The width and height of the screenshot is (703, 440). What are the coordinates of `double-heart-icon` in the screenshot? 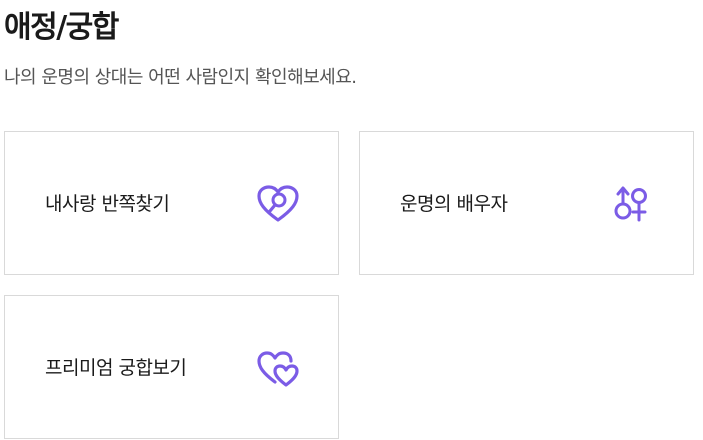 It's located at (278, 368).